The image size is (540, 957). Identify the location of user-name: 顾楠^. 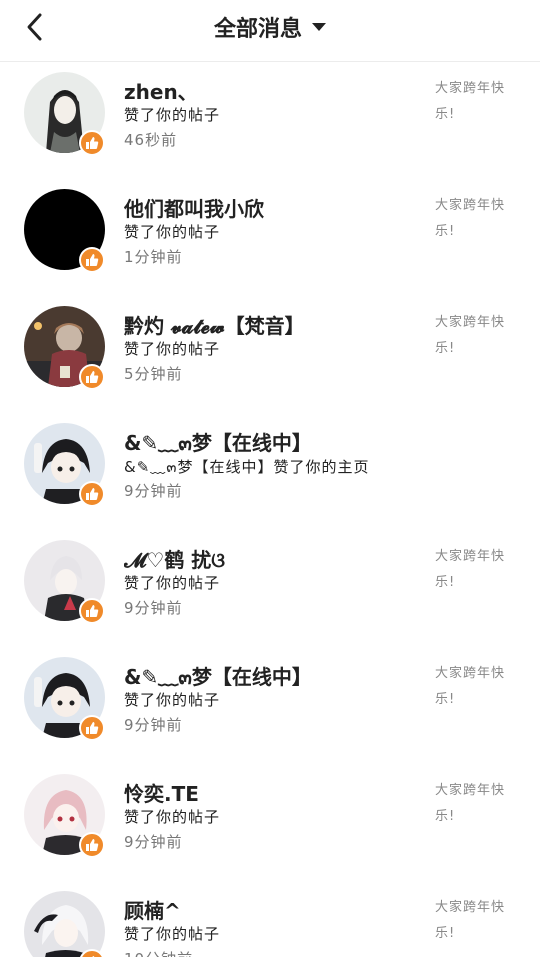
(274, 909).